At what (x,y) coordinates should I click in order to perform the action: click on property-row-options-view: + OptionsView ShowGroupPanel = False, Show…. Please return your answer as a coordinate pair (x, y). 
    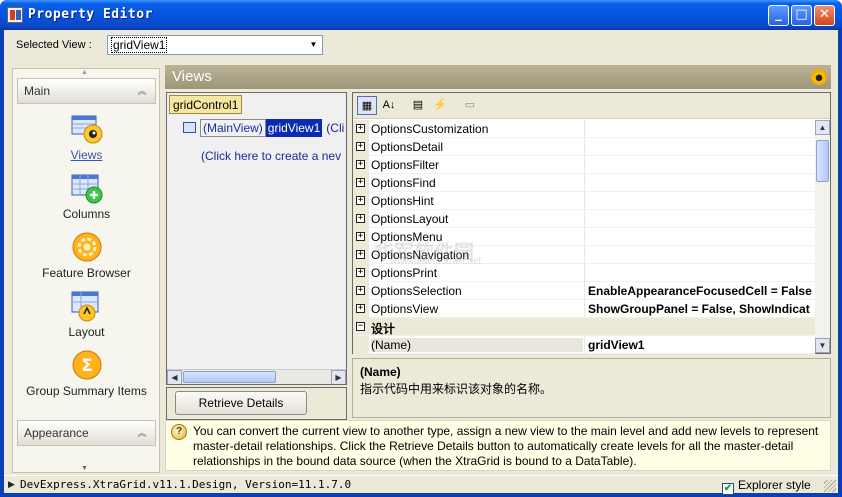
    Looking at the image, I should click on (584, 309).